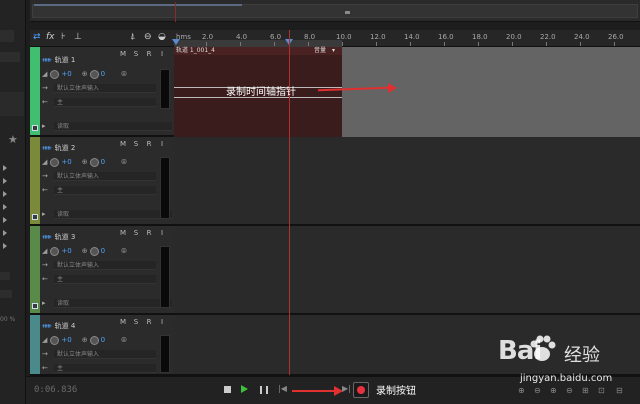 The height and width of the screenshot is (404, 640). What do you see at coordinates (361, 390) in the screenshot?
I see `record-button` at bounding box center [361, 390].